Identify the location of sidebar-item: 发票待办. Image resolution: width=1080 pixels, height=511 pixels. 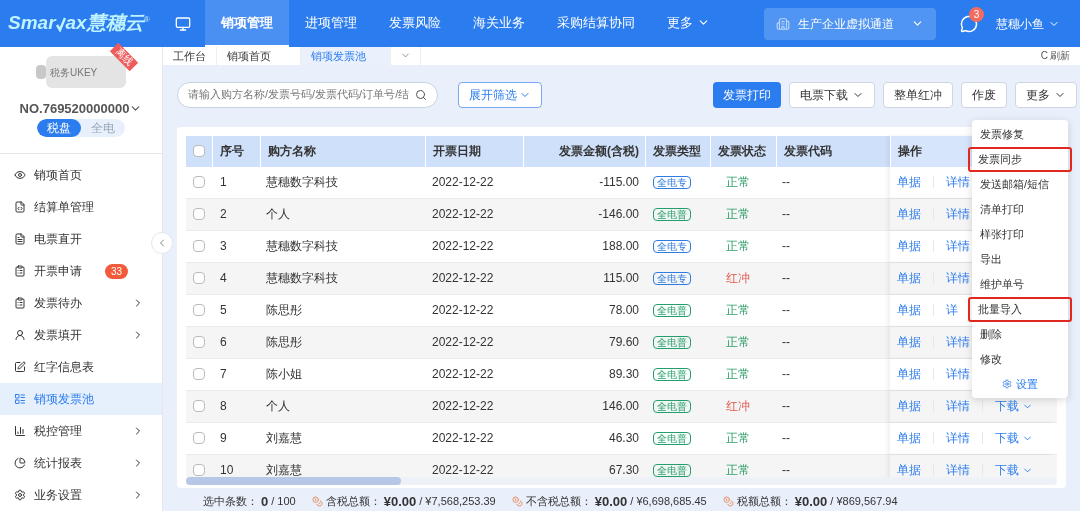
(81, 303).